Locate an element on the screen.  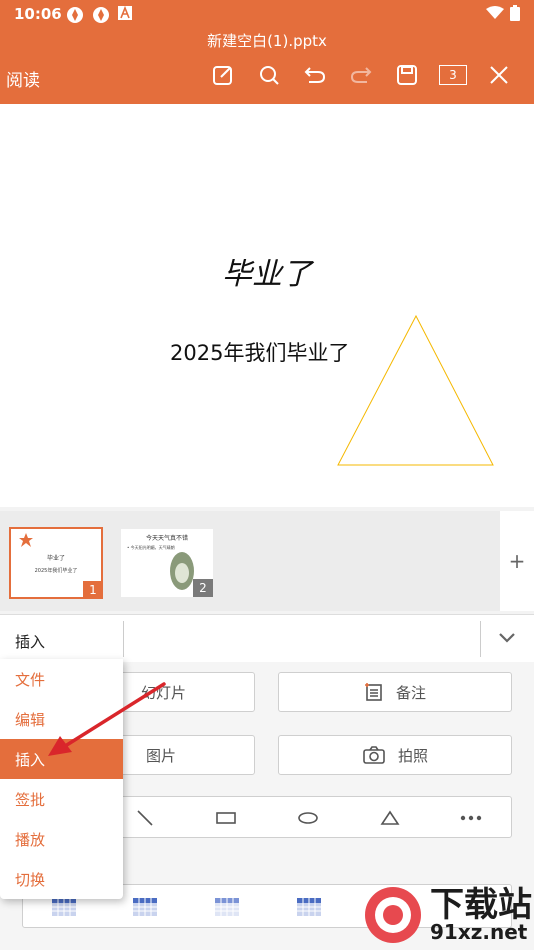
shapes-row is located at coordinates (306, 817).